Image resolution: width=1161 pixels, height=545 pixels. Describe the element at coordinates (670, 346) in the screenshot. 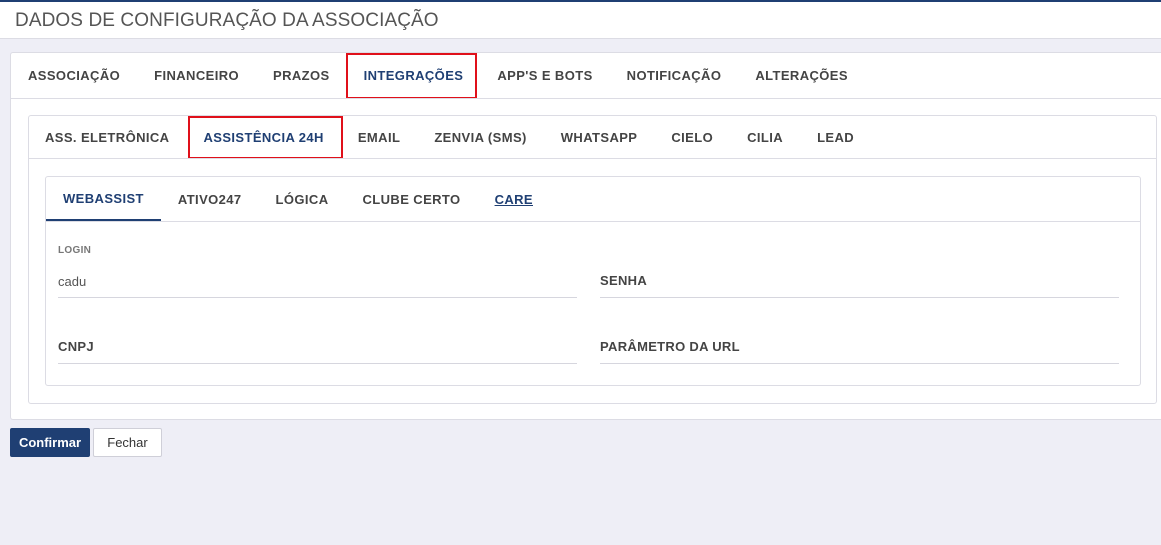

I see `url-parameter-label: PARÂMETRO DA URL` at that location.